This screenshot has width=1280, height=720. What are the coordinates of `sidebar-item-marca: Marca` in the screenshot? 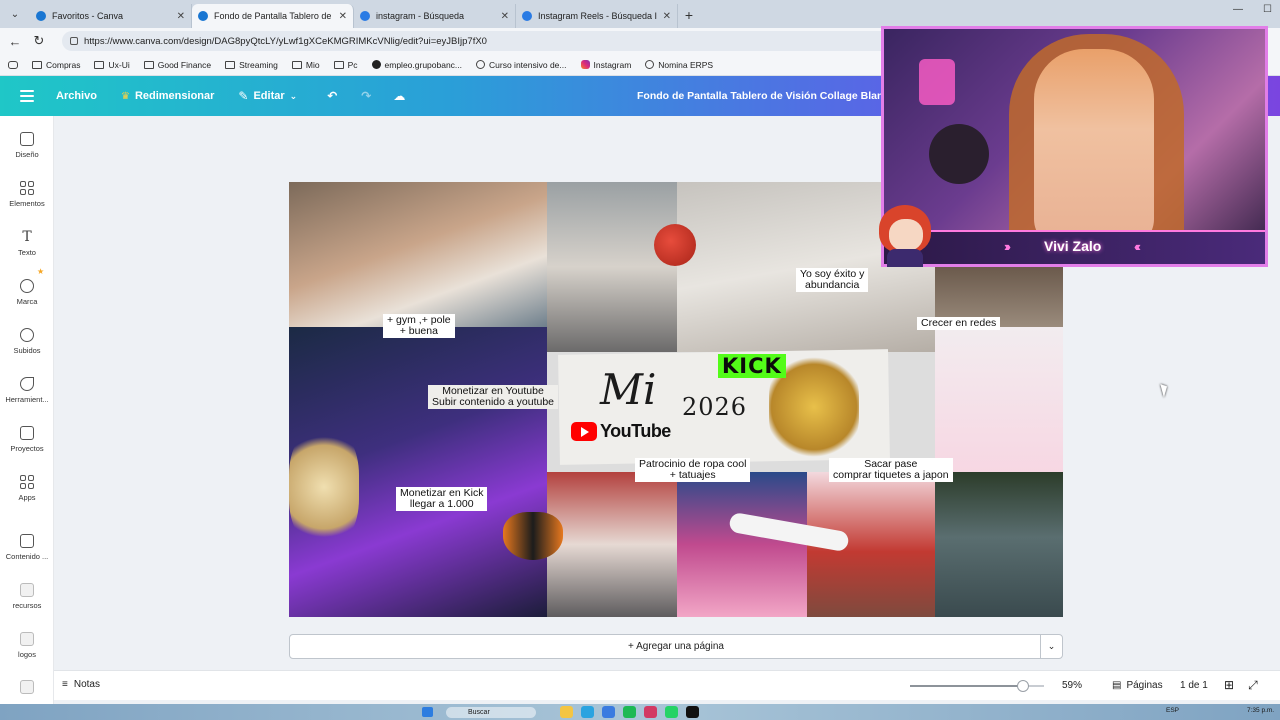 It's located at (27, 292).